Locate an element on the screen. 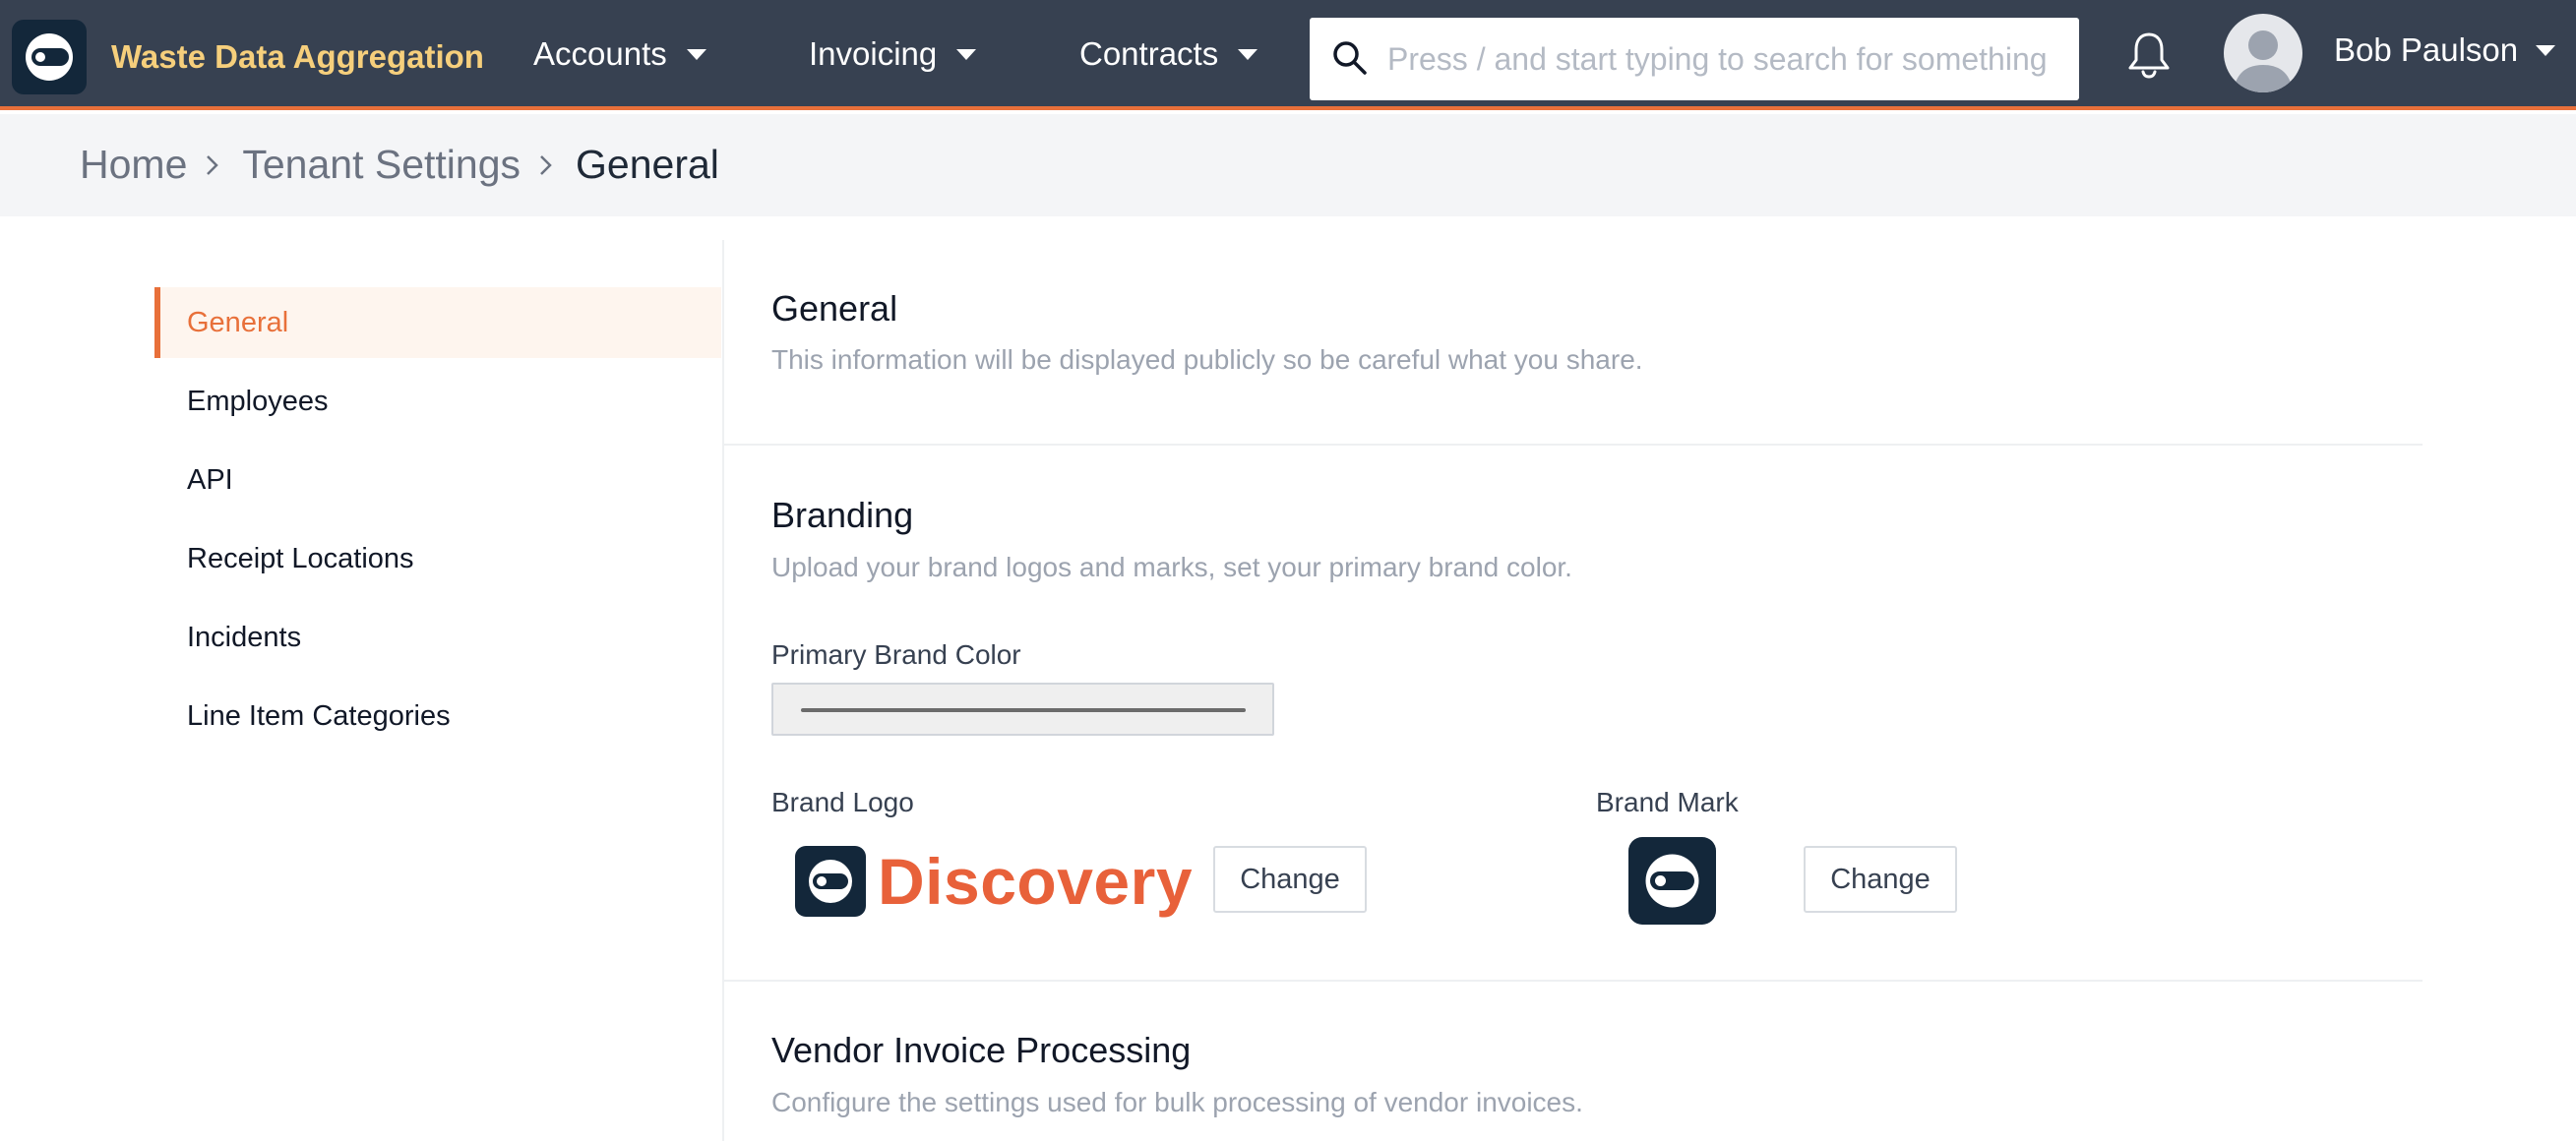  nav-accounts-menu: Accounts is located at coordinates (619, 54).